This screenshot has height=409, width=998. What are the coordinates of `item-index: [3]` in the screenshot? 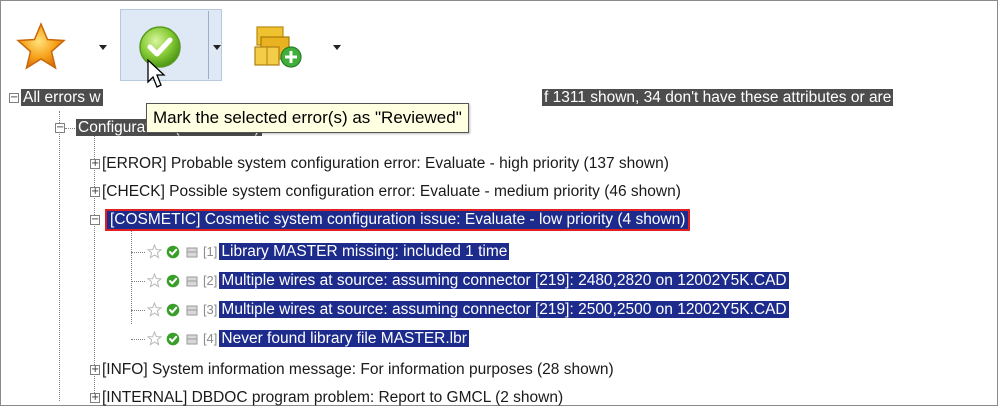 It's located at (210, 309).